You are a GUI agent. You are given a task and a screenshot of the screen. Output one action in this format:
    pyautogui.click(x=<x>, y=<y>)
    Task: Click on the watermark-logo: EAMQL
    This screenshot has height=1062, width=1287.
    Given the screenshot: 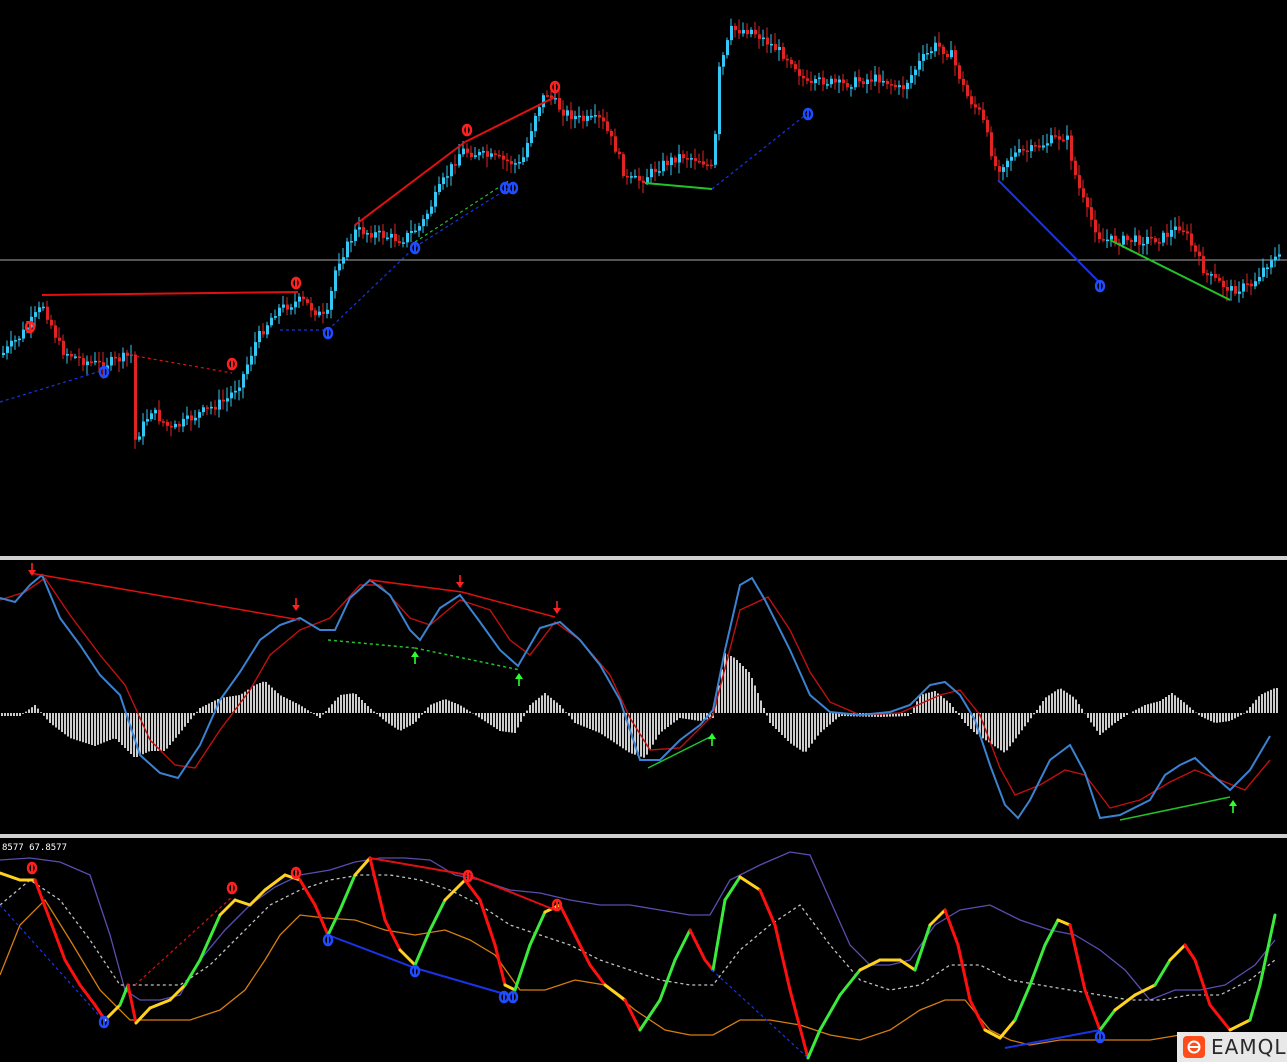 What is the action you would take?
    pyautogui.click(x=1232, y=1047)
    